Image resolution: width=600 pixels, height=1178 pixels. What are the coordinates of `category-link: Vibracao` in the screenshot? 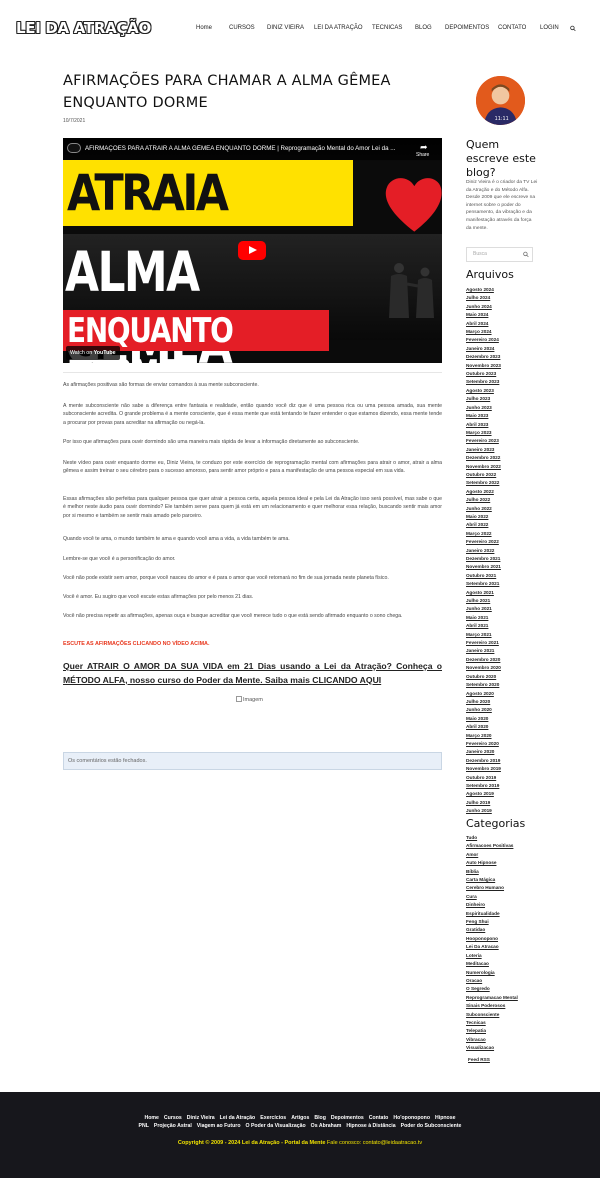 It's located at (492, 1040).